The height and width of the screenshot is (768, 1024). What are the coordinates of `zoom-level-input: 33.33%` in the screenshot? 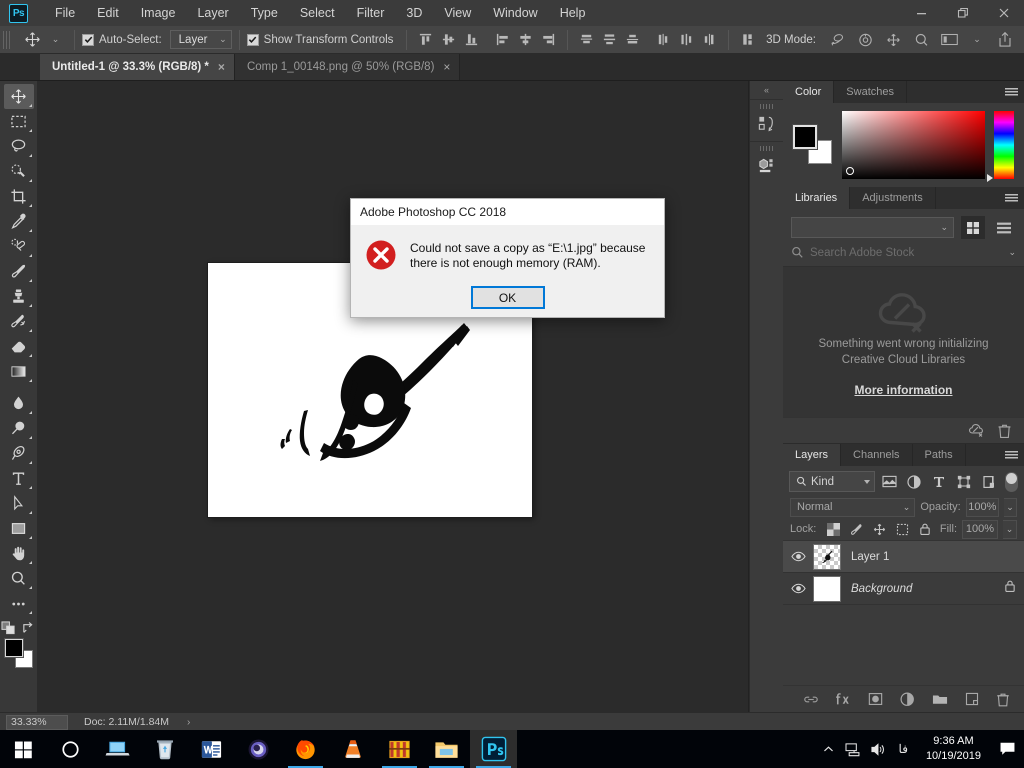 It's located at (37, 722).